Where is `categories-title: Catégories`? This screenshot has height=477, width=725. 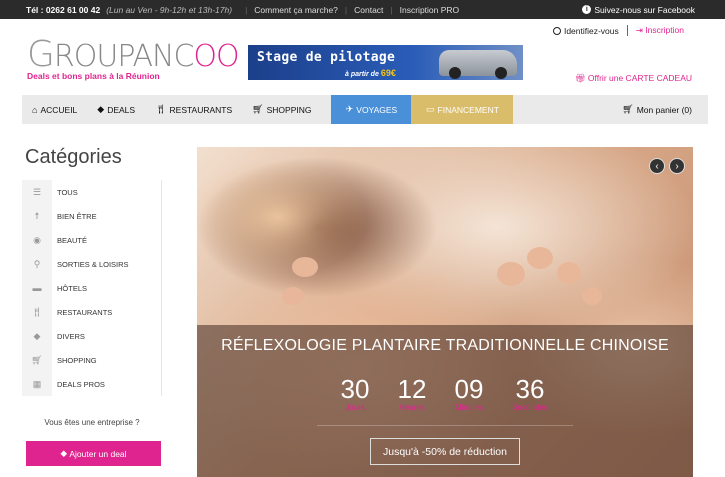 categories-title: Catégories is located at coordinates (73, 157).